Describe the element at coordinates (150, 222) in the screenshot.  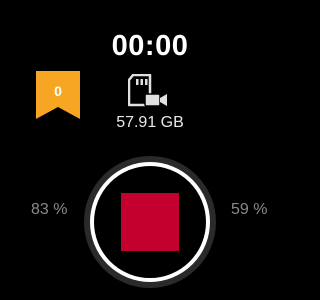
I see `stop-icon` at that location.